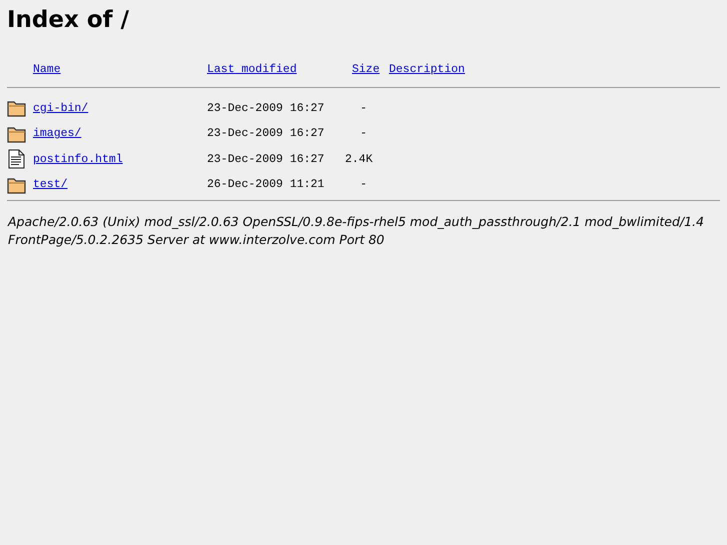 The width and height of the screenshot is (727, 545). What do you see at coordinates (366, 69) in the screenshot?
I see `column-header-link: Size` at bounding box center [366, 69].